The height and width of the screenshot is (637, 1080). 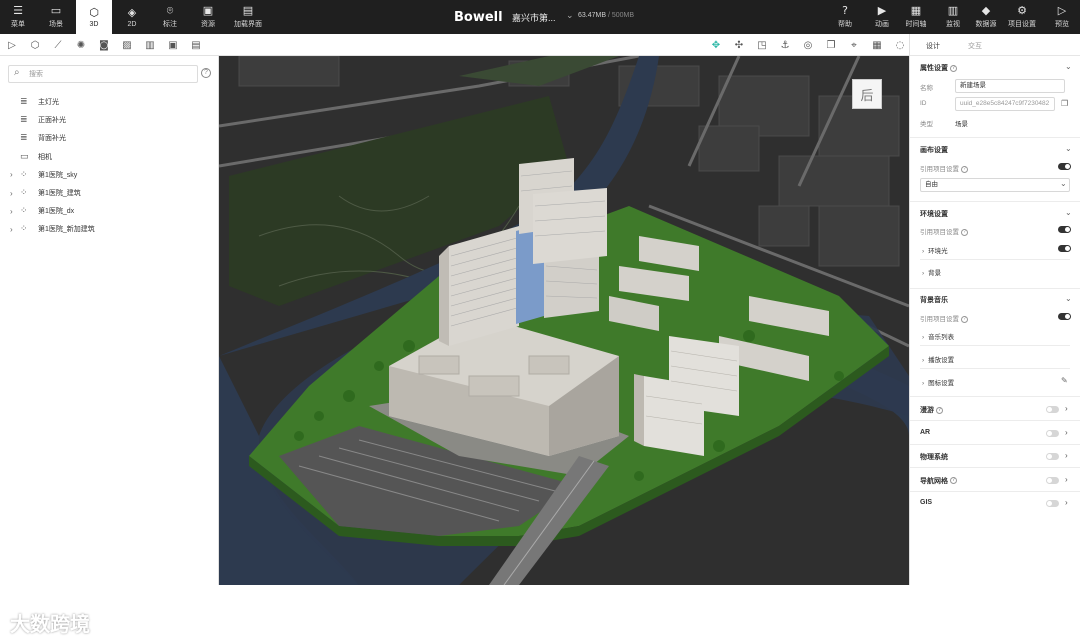 What do you see at coordinates (35, 45) in the screenshot?
I see `box-icon: ⬡` at bounding box center [35, 45].